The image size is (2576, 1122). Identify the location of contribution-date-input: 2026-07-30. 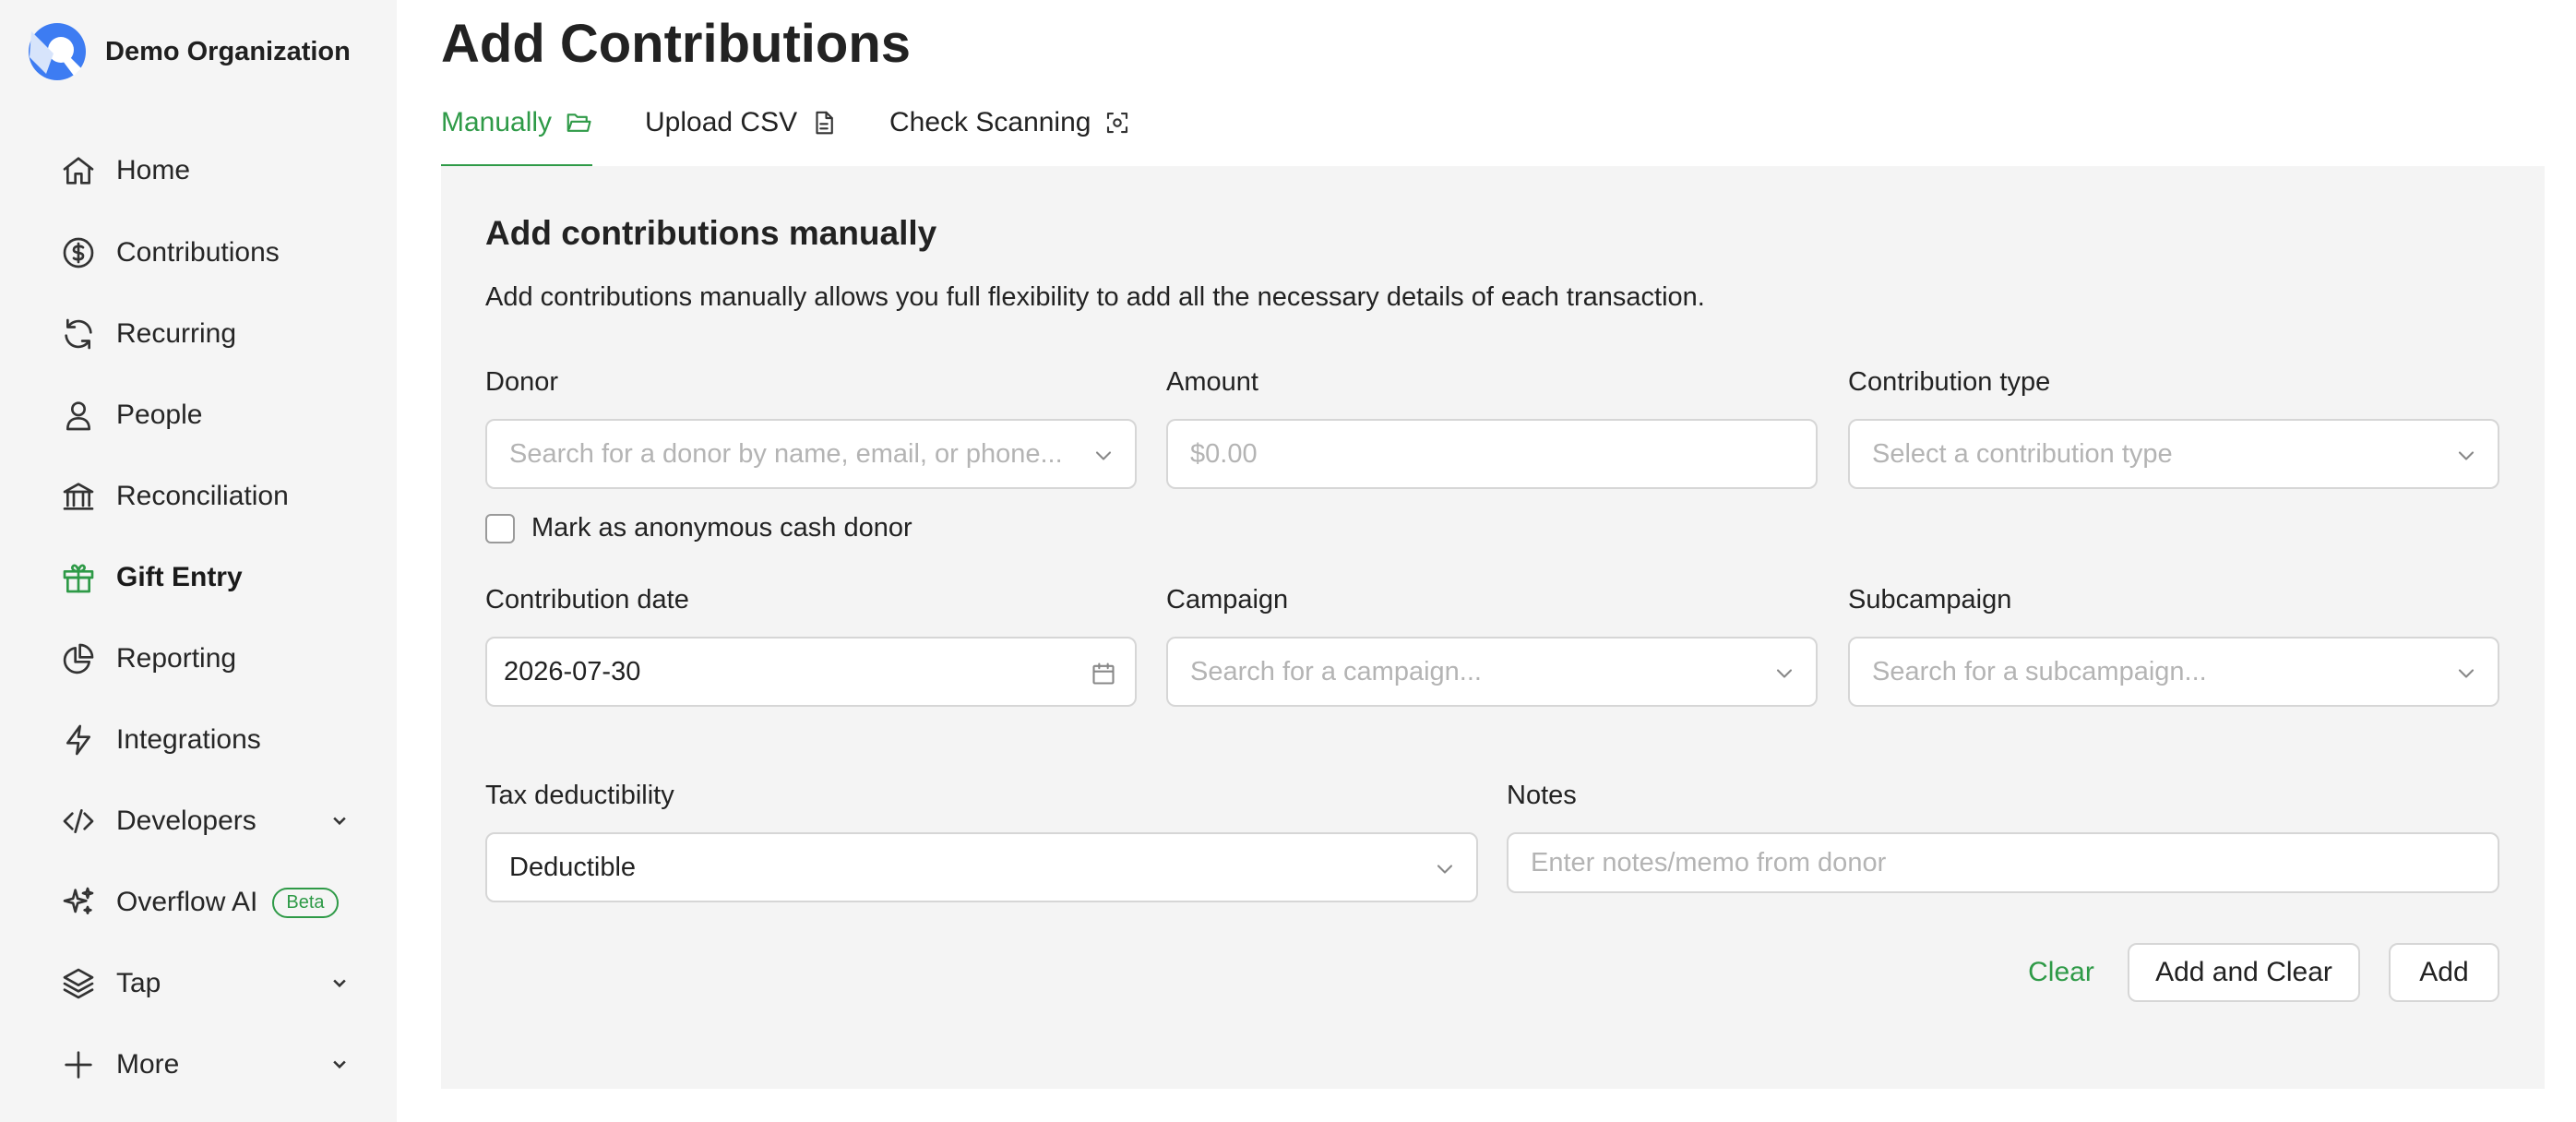
(811, 672).